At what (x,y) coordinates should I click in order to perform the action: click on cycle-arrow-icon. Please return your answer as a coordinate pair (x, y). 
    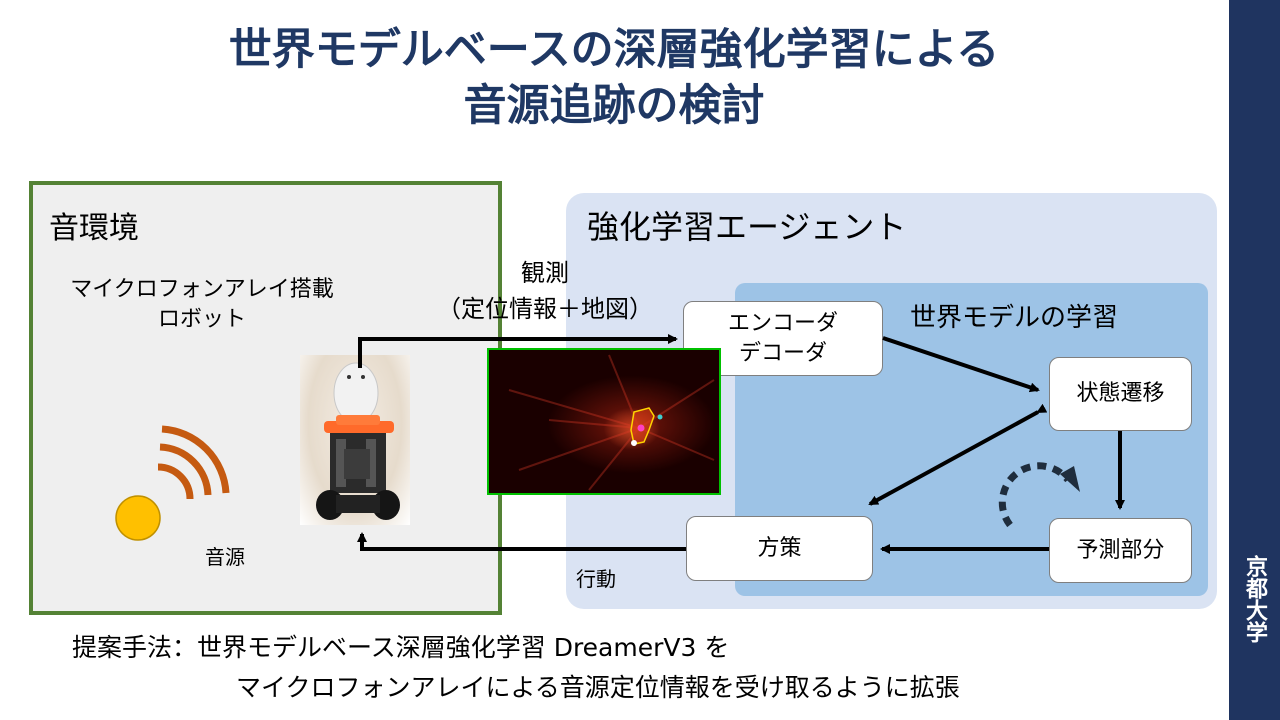
    Looking at the image, I should click on (1034, 495).